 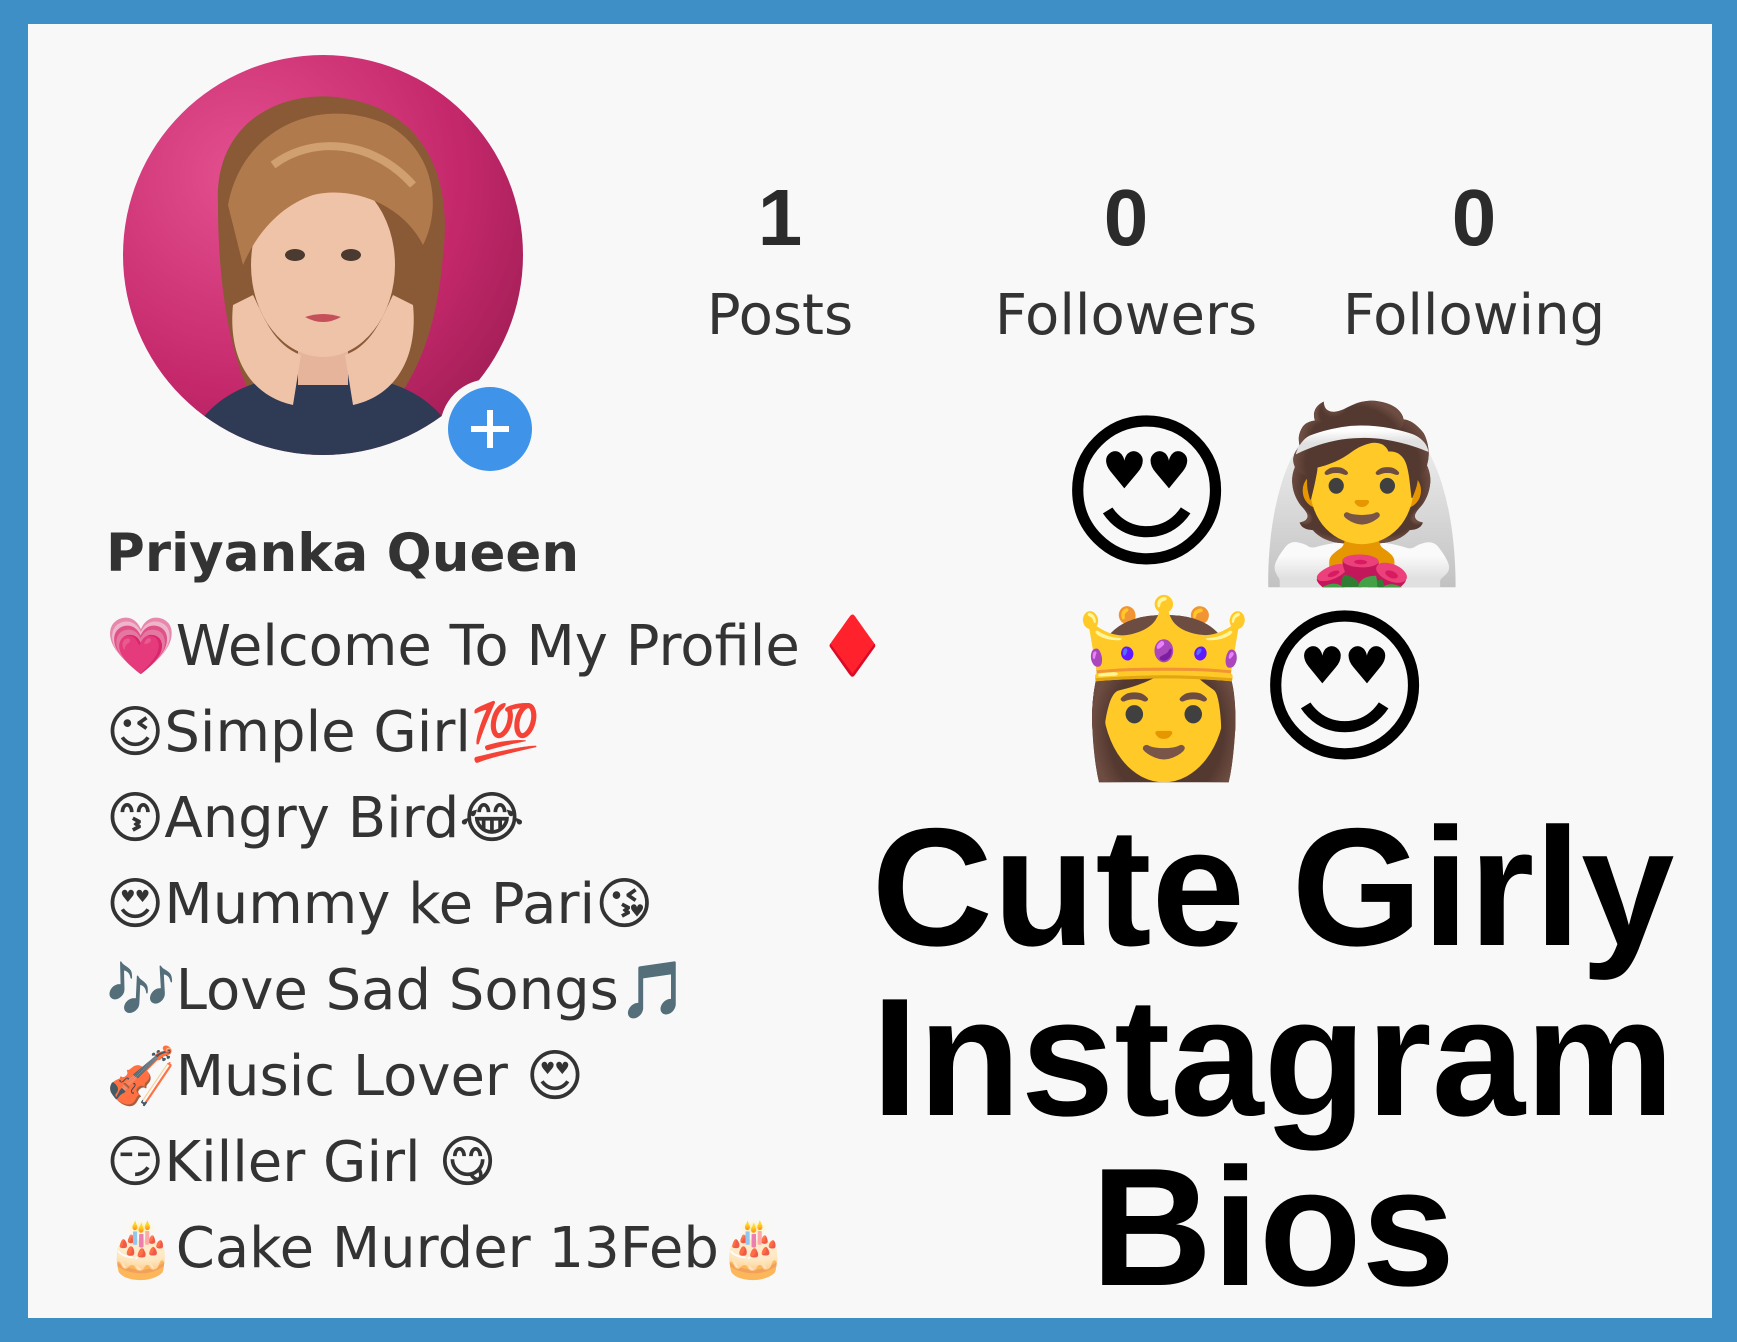 What do you see at coordinates (1164, 689) in the screenshot?
I see `princess-emoji: 👸` at bounding box center [1164, 689].